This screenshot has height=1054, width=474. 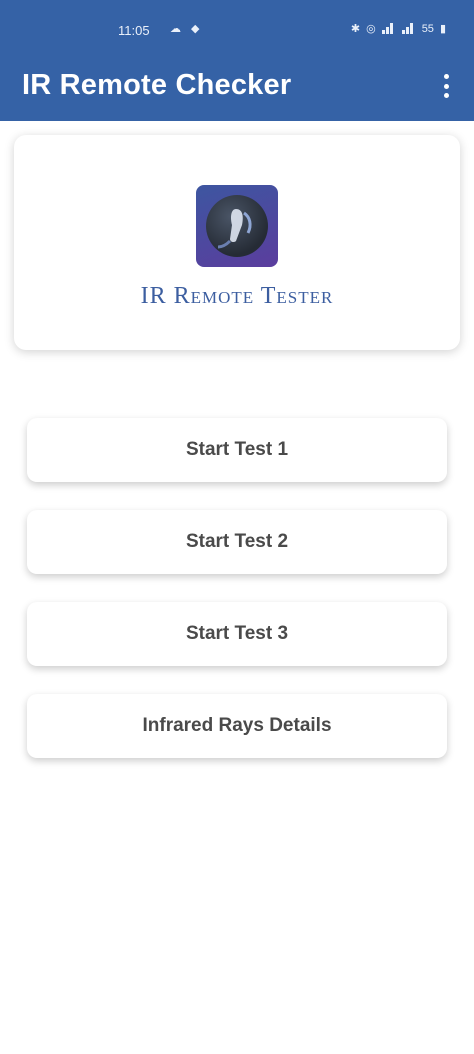 I want to click on infrared-rays-details-button: Infrared Rays Details, so click(x=237, y=726).